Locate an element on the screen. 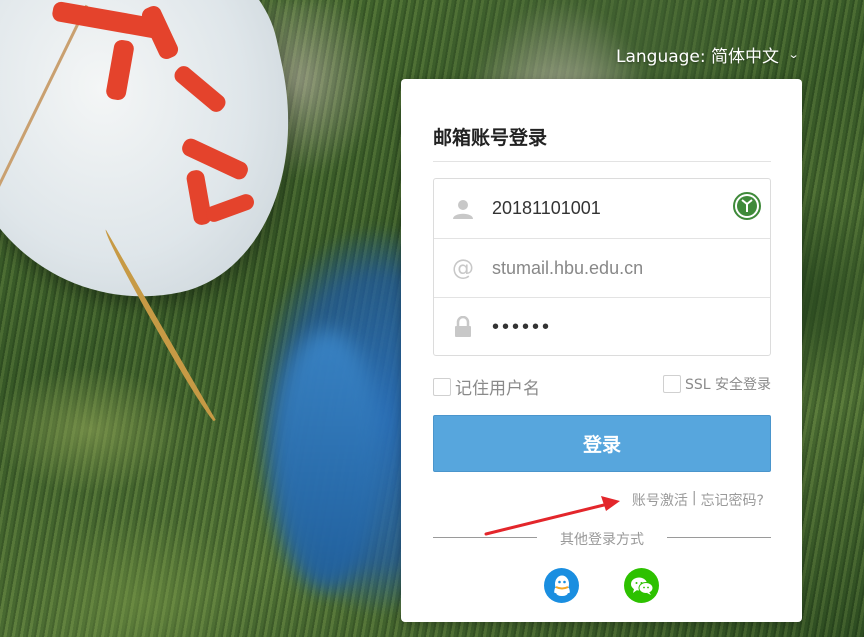 The height and width of the screenshot is (637, 864). user-icon is located at coordinates (463, 209).